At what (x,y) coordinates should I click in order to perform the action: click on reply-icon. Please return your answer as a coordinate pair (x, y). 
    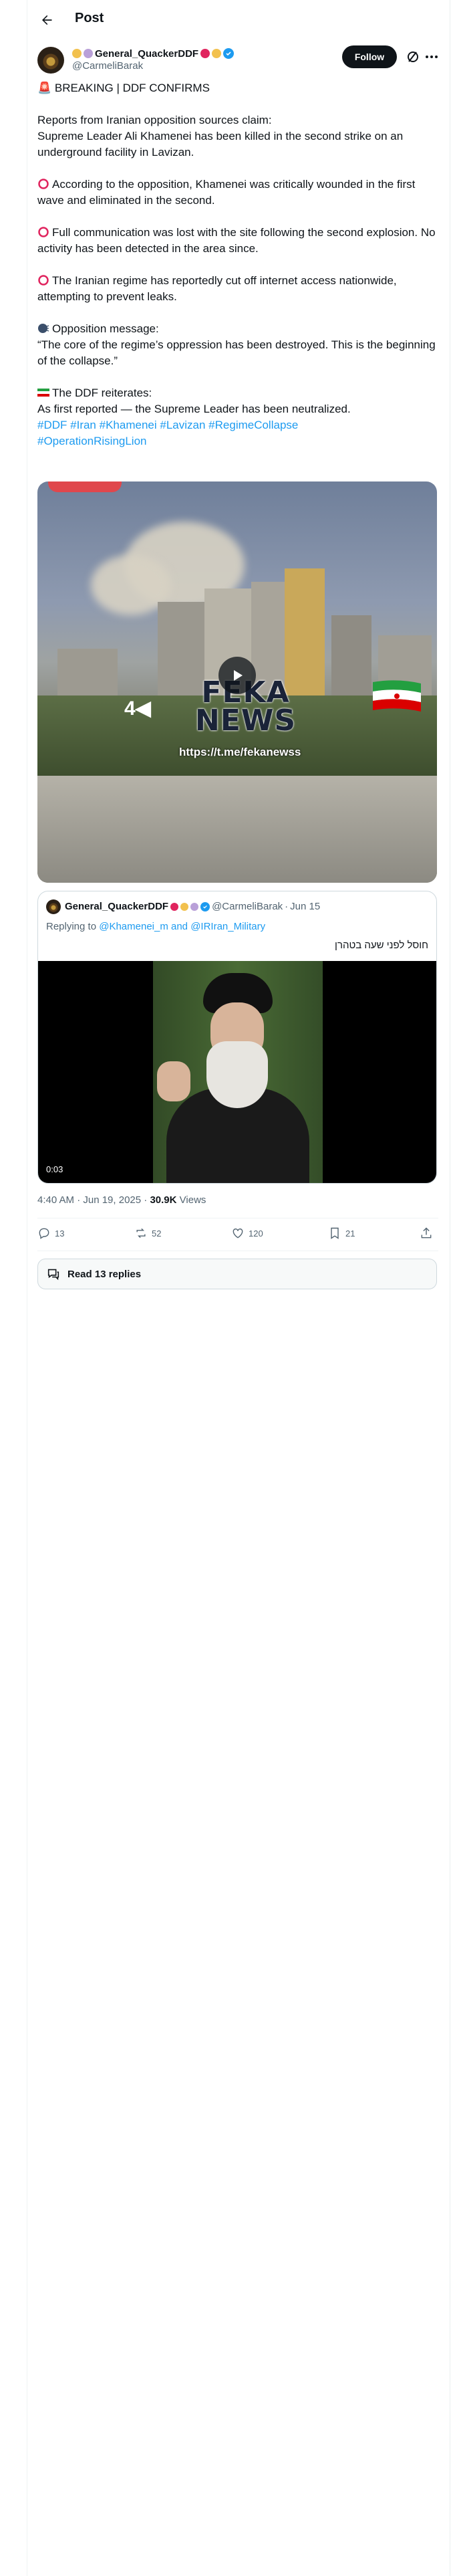
    Looking at the image, I should click on (44, 1233).